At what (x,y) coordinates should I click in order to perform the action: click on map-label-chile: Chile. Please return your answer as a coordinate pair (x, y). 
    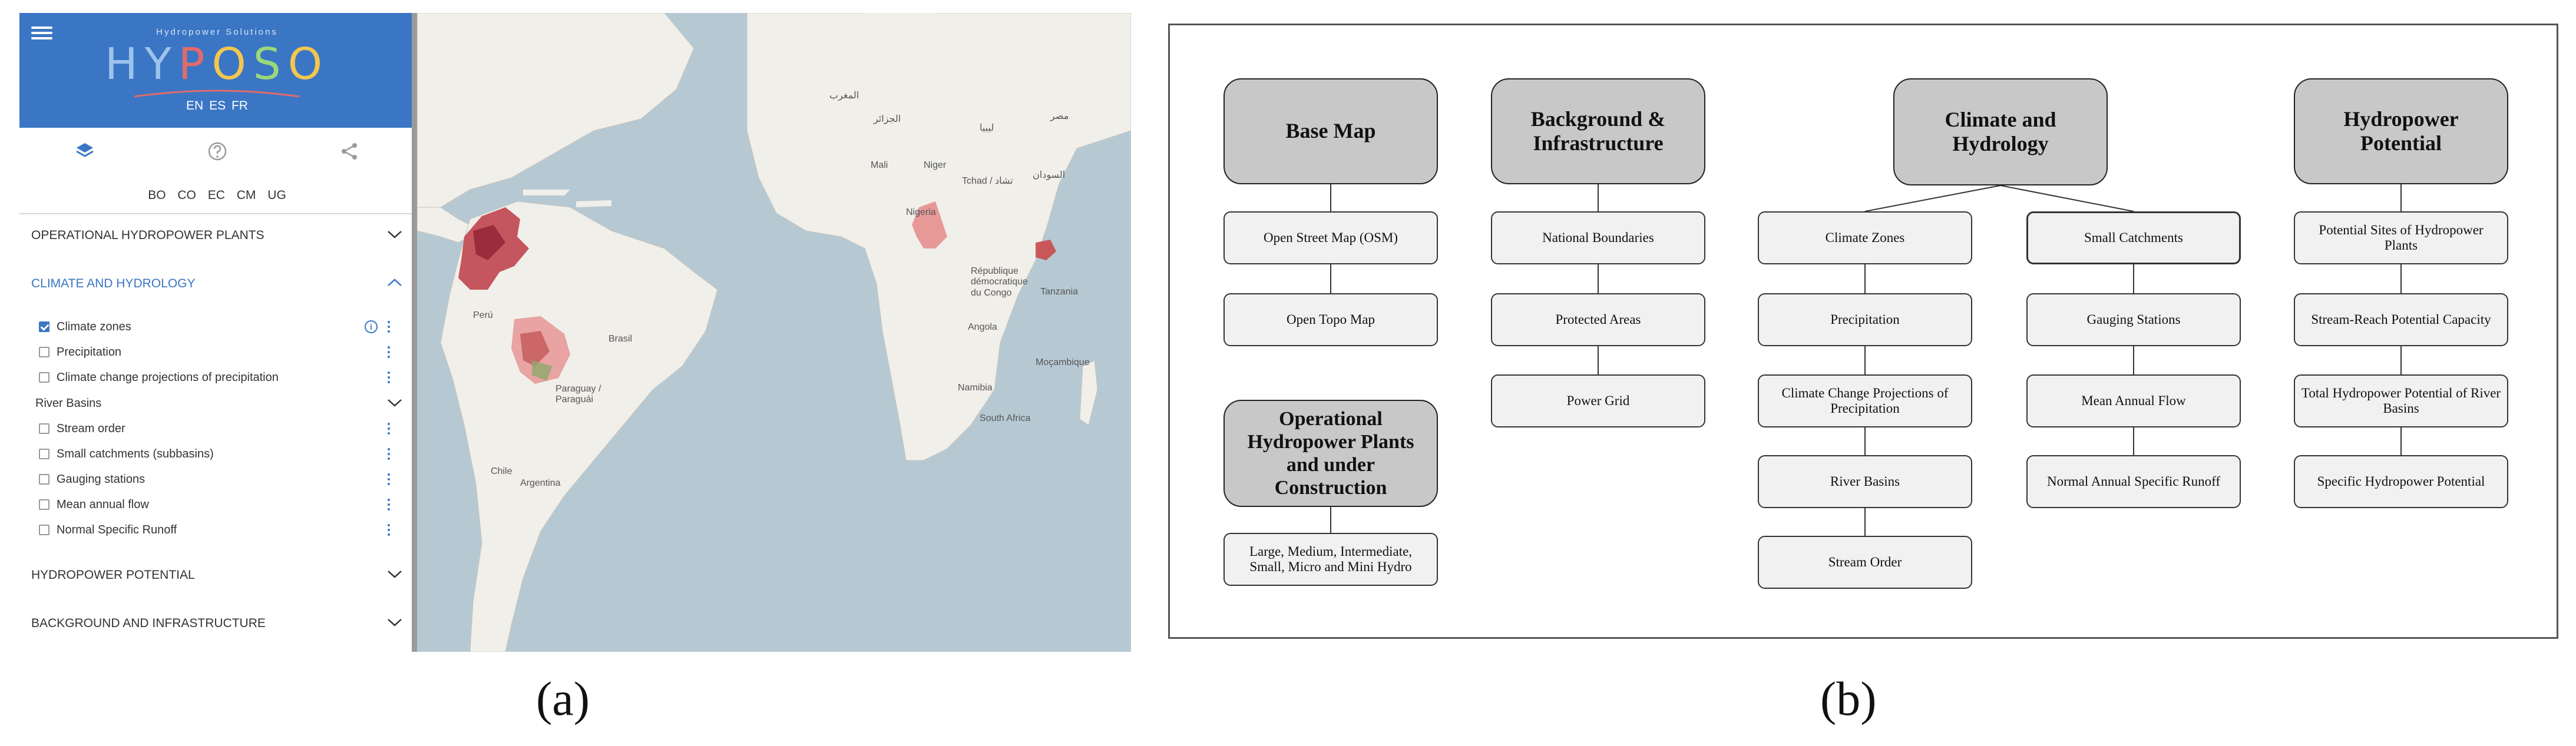
    Looking at the image, I should click on (501, 471).